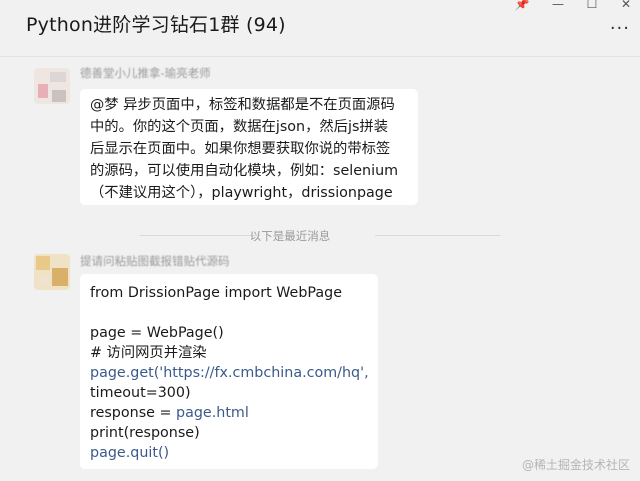 The height and width of the screenshot is (481, 640). I want to click on chat-header: Python进阶学习钻石1群 (94) 📌 — ☐ ✕ ···, so click(320, 28).